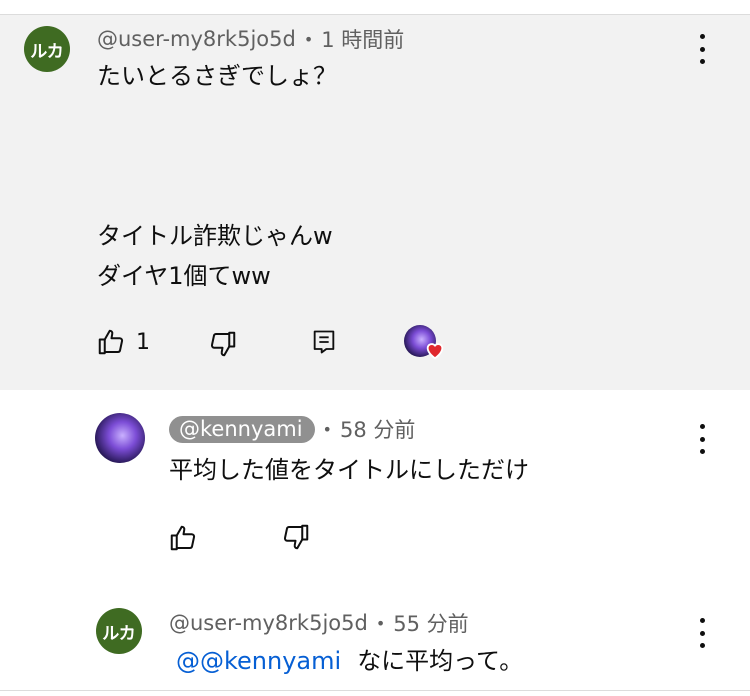  Describe the element at coordinates (217, 76) in the screenshot. I see `comment-text-line: たいとるさぎでしょ？` at that location.